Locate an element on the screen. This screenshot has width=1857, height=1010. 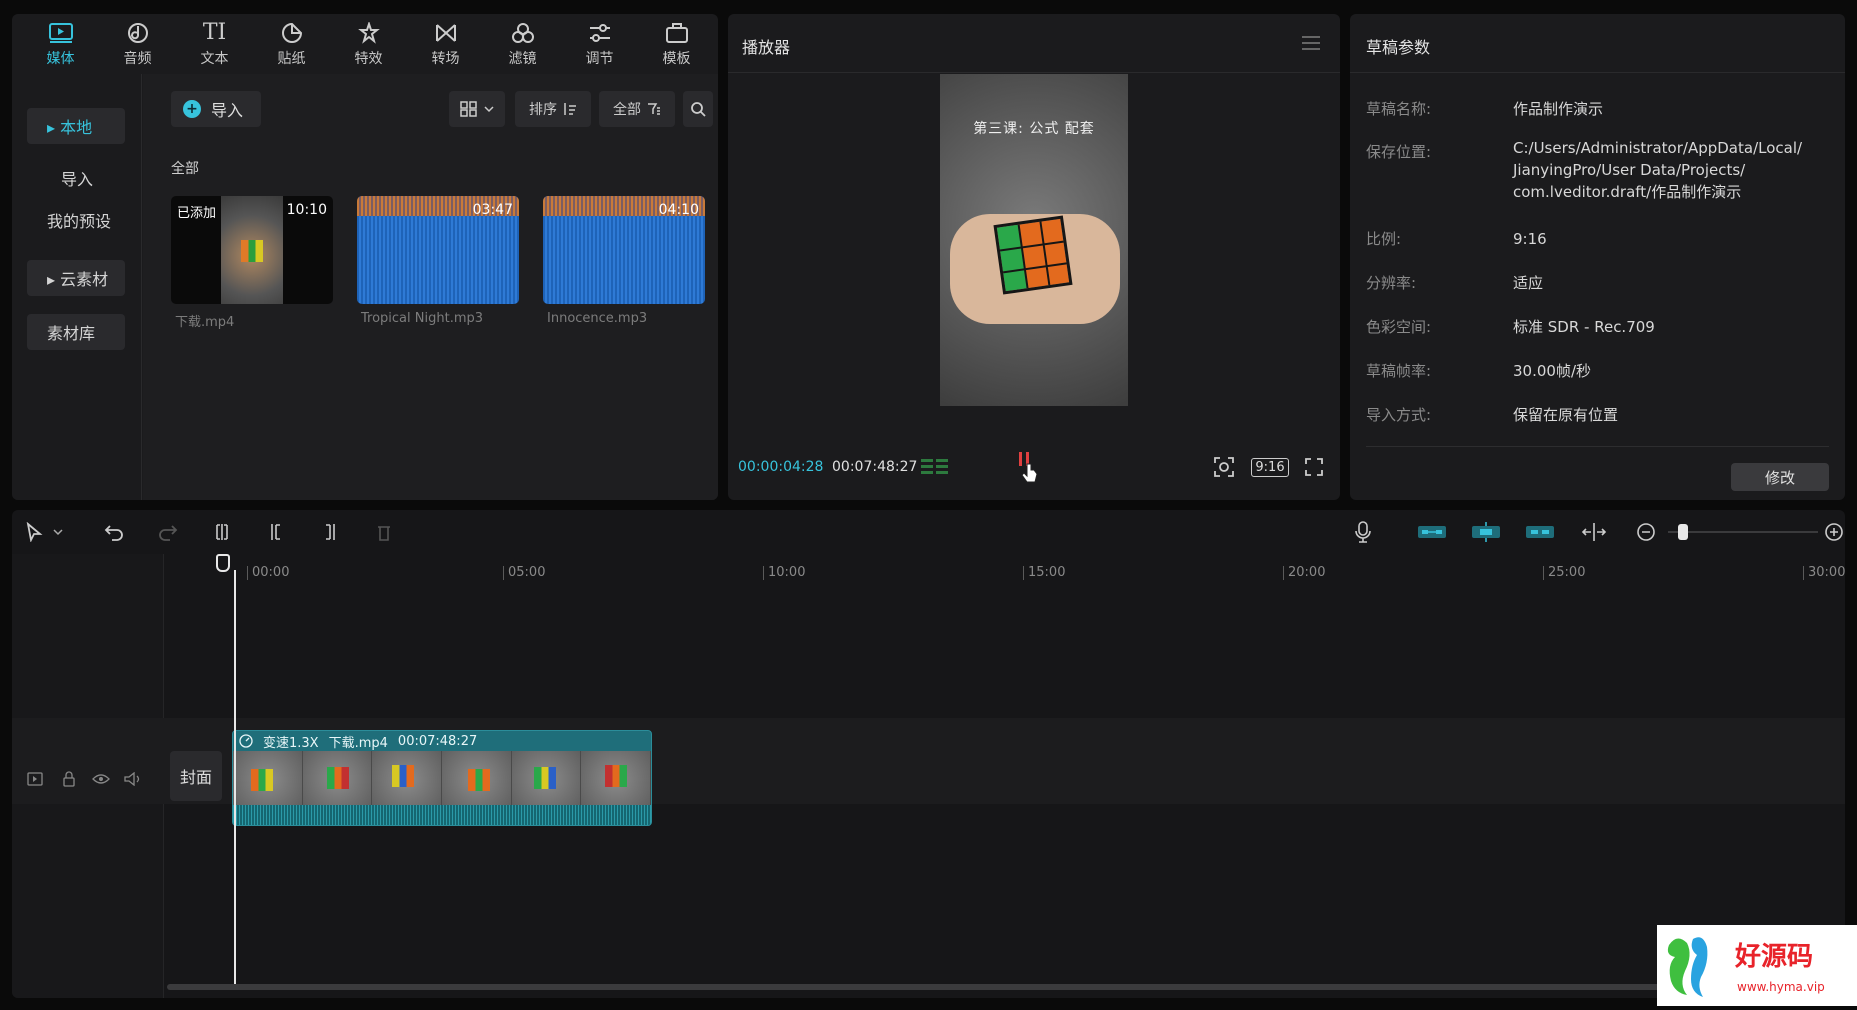
pause-button is located at coordinates (1027, 467).